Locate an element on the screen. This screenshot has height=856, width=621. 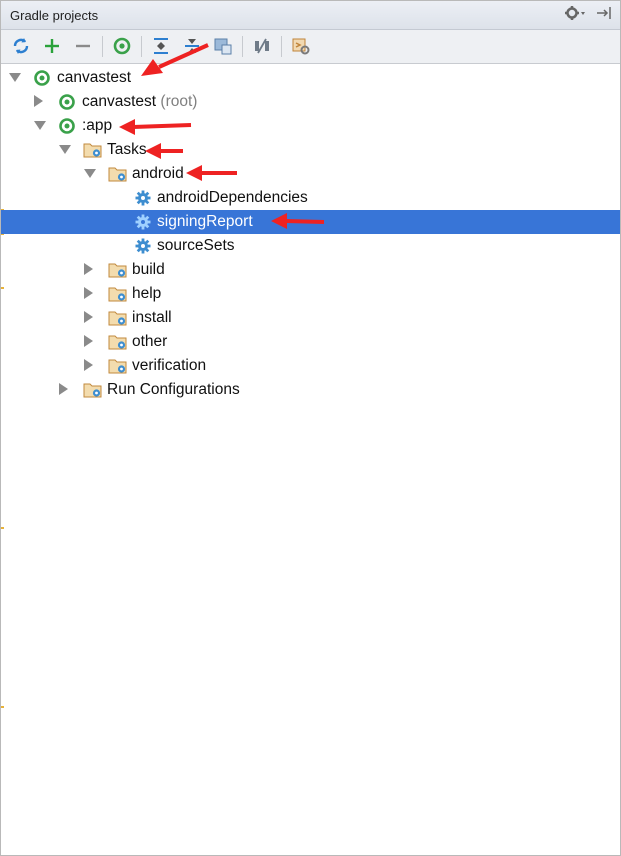
collapse-all-icon is located at coordinates (192, 46).